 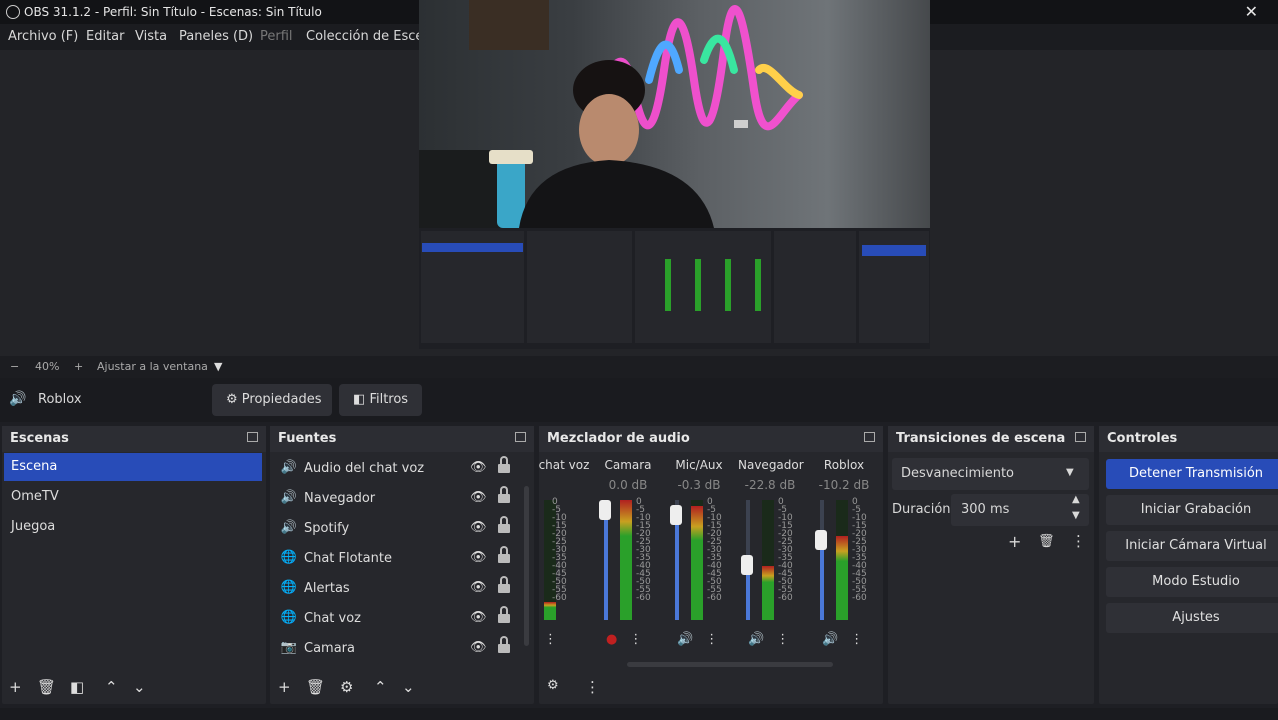 I want to click on menu-docks: Paneles (D), so click(x=216, y=36).